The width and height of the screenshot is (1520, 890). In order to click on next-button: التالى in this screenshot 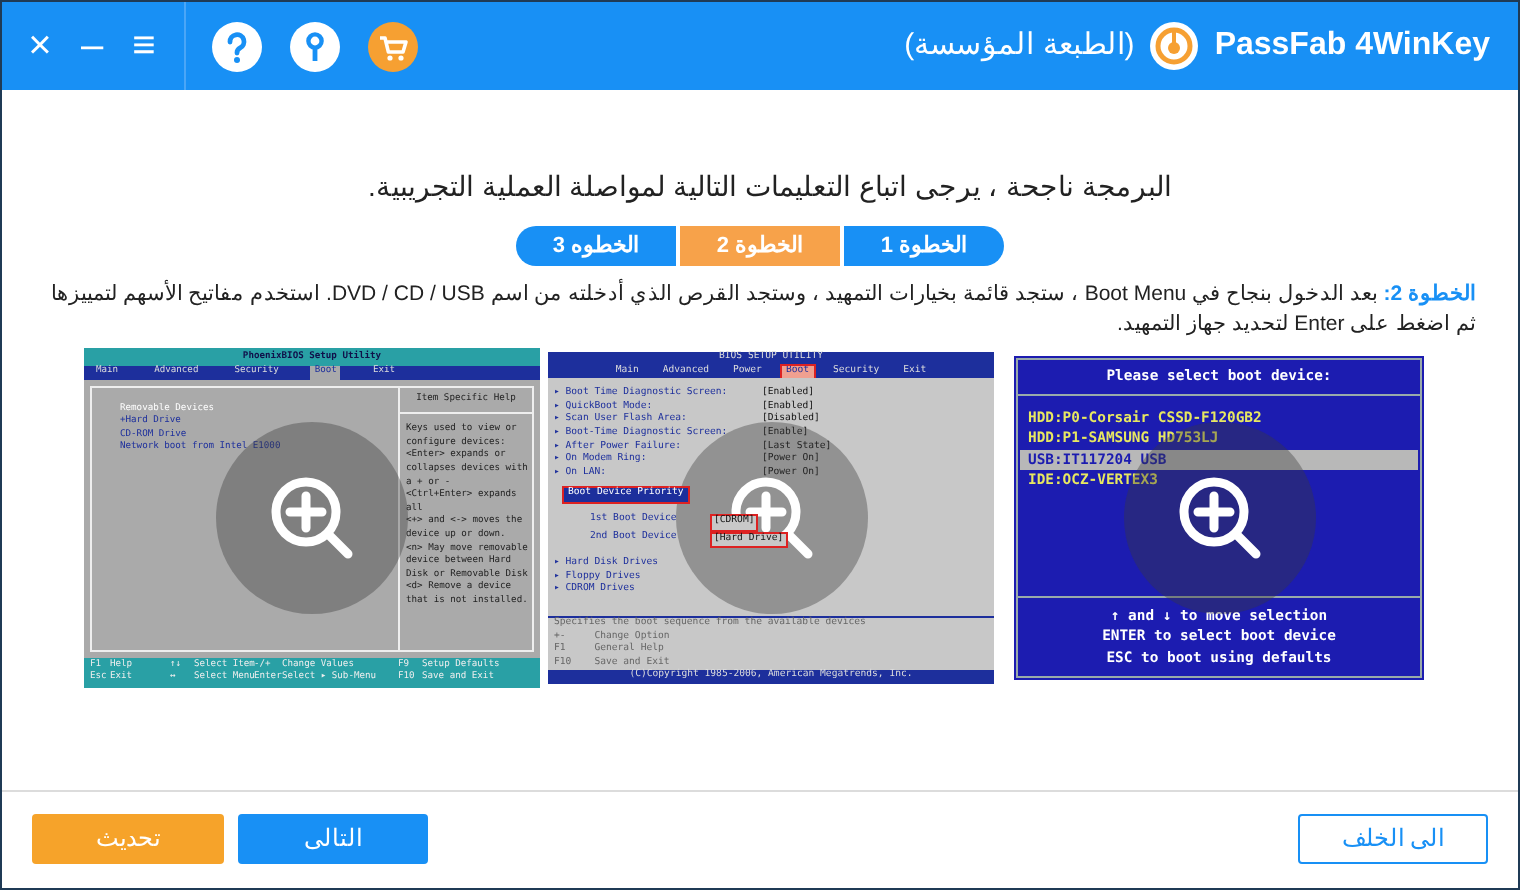, I will do `click(333, 838)`.